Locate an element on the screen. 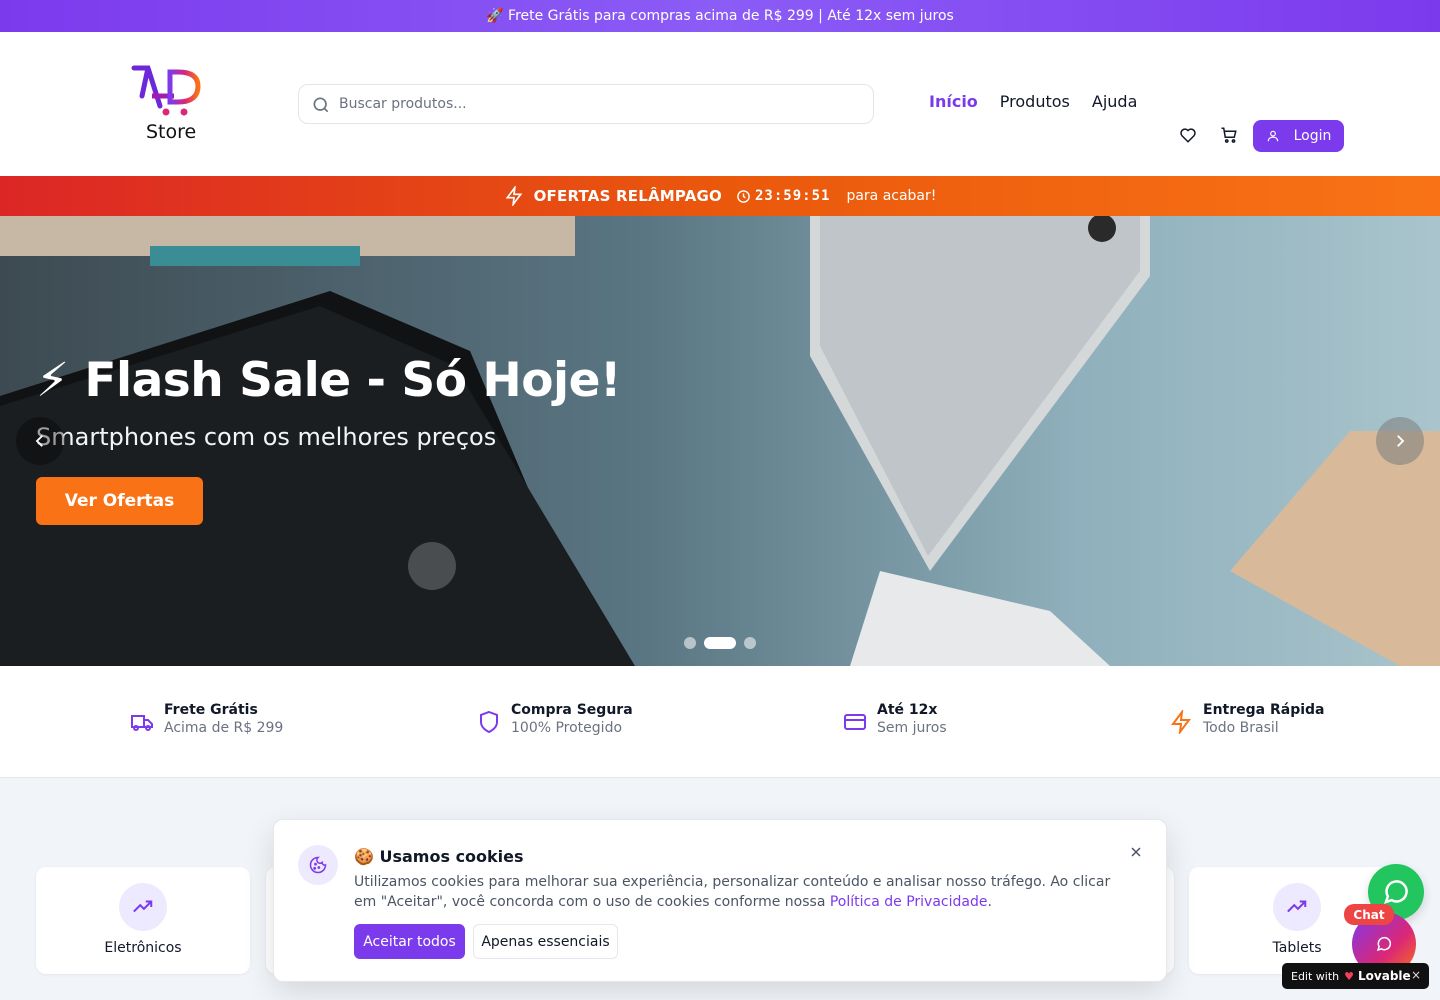 This screenshot has width=1440, height=1000. lovable-brand: Lovable is located at coordinates (1384, 976).